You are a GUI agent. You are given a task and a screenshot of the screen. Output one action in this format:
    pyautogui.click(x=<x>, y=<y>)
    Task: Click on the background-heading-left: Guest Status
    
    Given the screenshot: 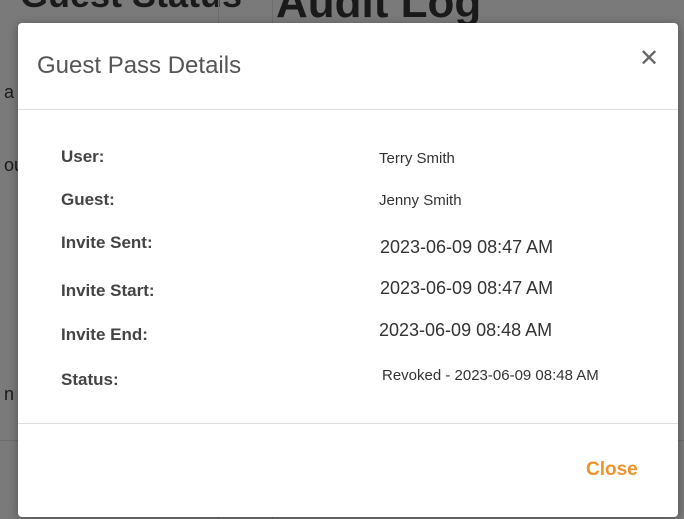 What is the action you would take?
    pyautogui.click(x=131, y=8)
    